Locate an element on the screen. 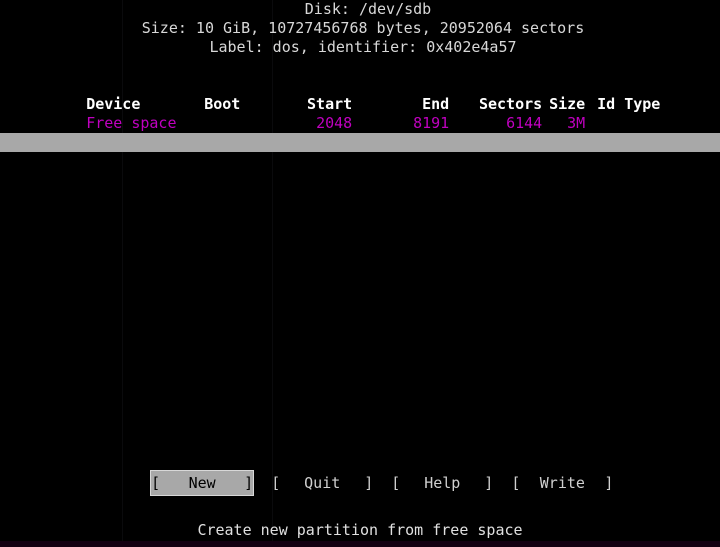 The width and height of the screenshot is (720, 547). status-line: Create new partition from free space is located at coordinates (360, 530).